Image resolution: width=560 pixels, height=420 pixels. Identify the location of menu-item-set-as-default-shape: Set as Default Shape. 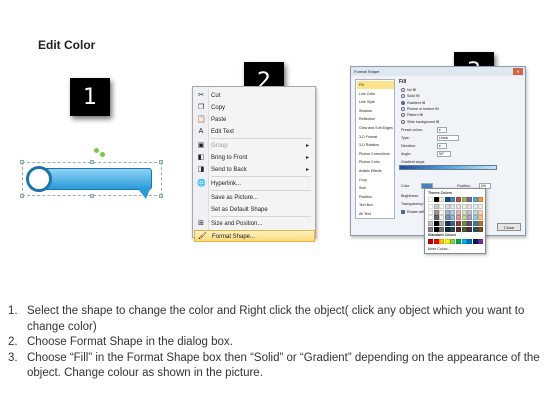
(254, 210).